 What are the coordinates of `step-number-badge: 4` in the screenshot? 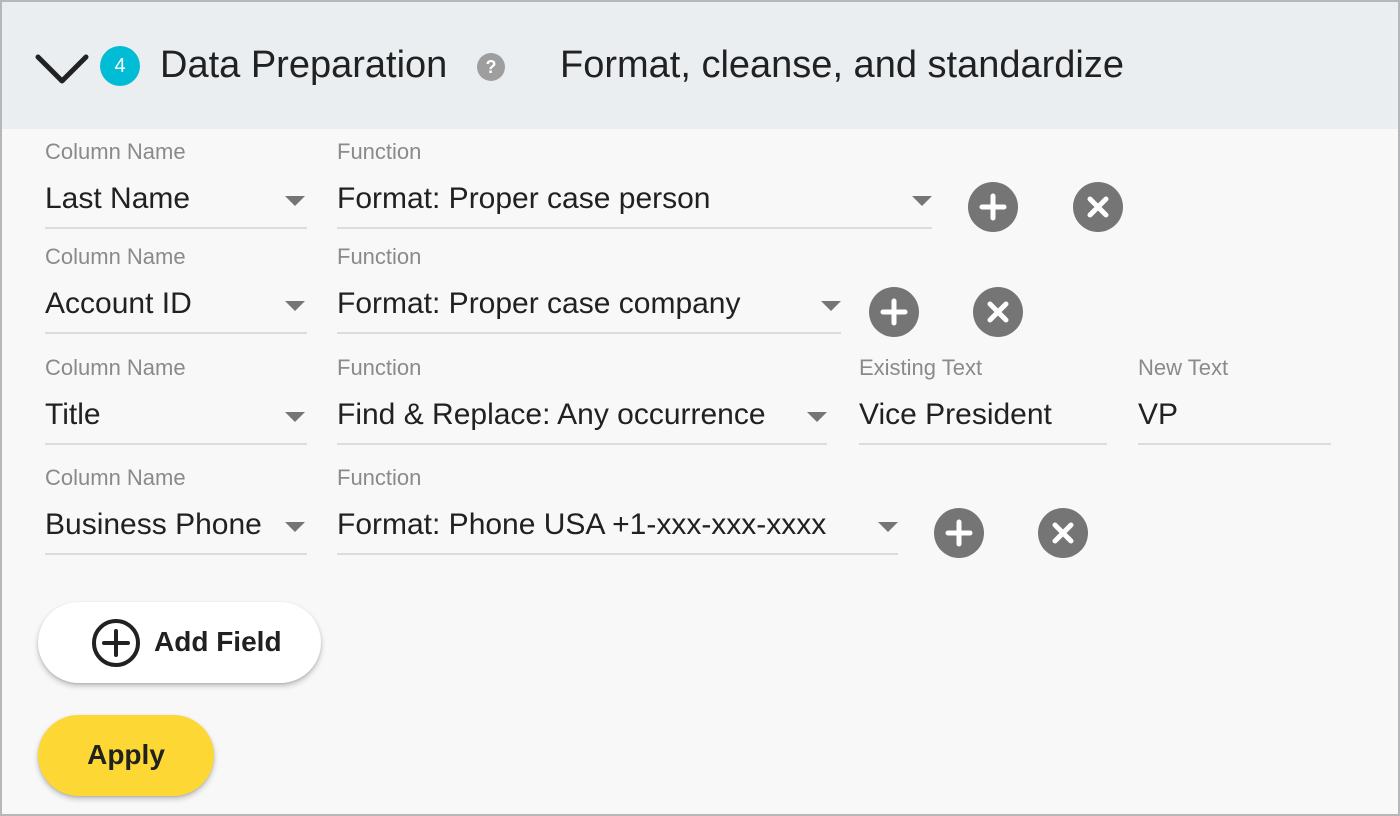 It's located at (120, 66).